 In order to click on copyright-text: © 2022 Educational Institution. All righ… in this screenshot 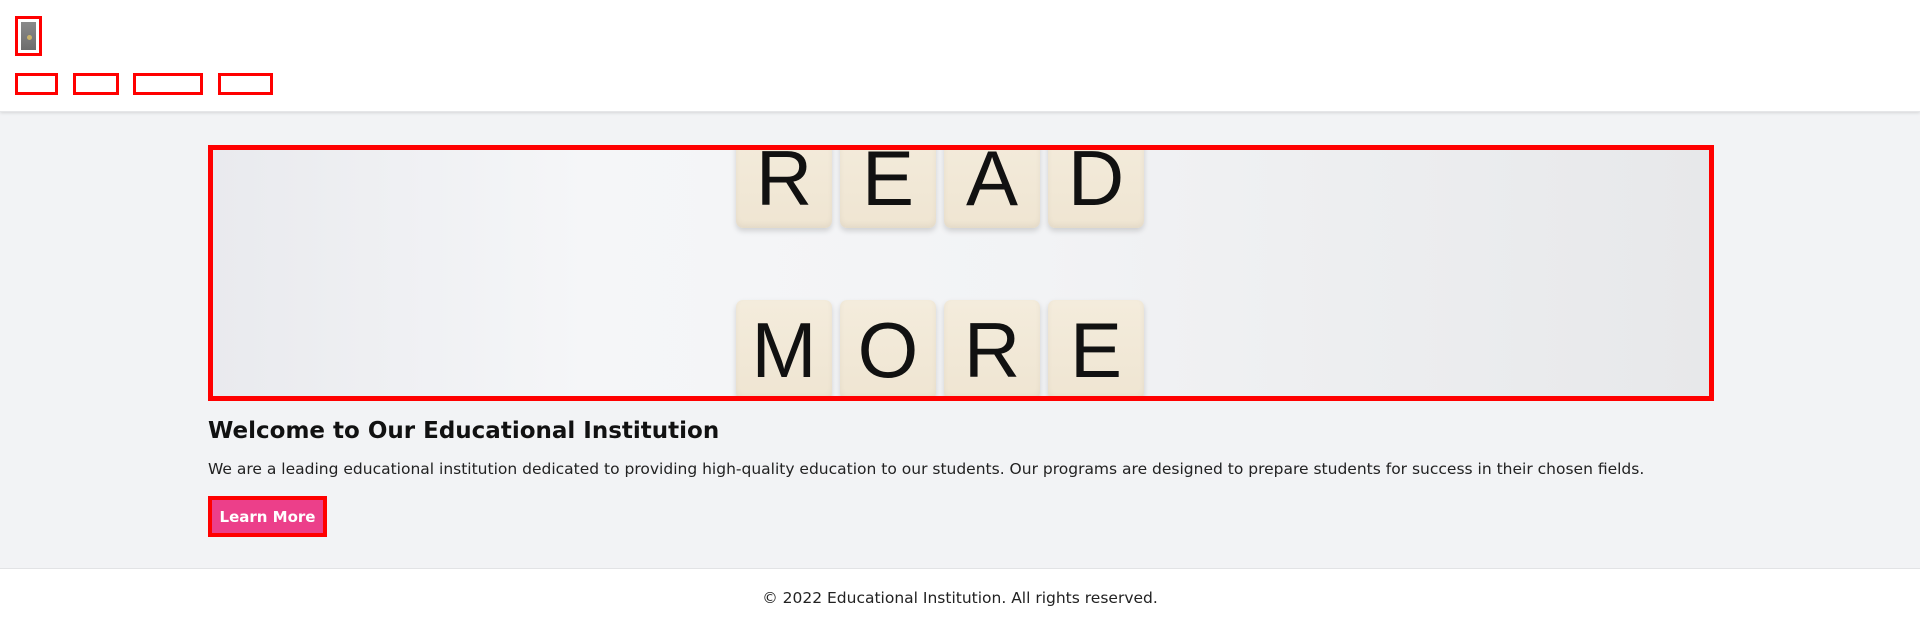, I will do `click(960, 598)`.